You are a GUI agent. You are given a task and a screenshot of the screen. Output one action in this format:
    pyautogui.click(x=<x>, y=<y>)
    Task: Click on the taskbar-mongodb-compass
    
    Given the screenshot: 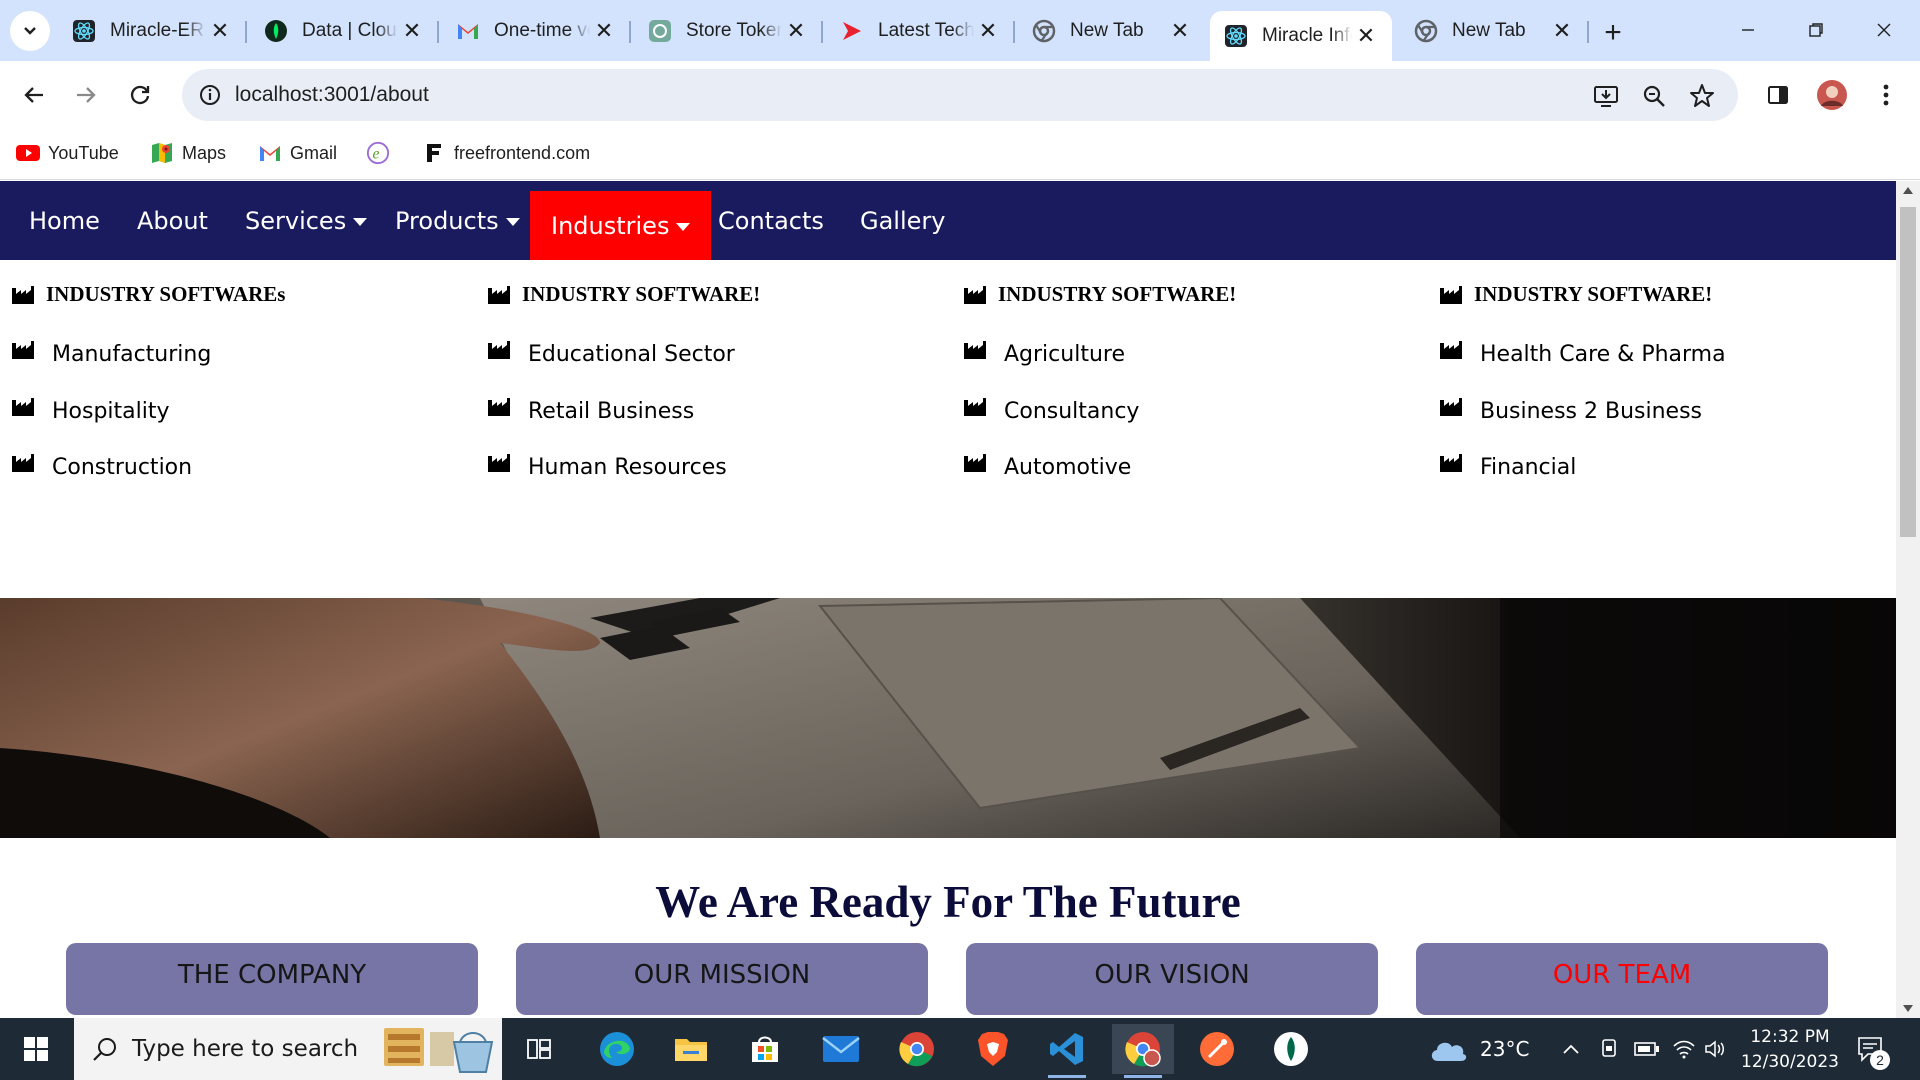 What is the action you would take?
    pyautogui.click(x=1291, y=1049)
    